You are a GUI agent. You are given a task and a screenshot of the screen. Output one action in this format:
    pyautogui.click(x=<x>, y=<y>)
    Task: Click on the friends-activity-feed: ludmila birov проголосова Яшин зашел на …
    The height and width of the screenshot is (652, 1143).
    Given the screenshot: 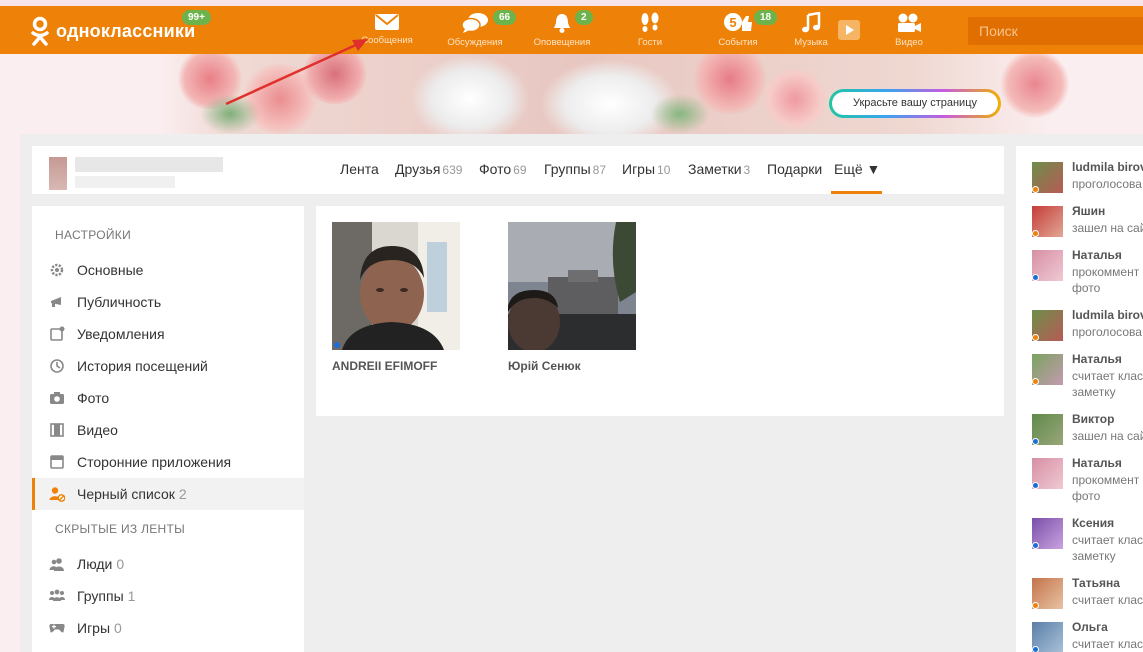 What is the action you would take?
    pyautogui.click(x=1079, y=399)
    